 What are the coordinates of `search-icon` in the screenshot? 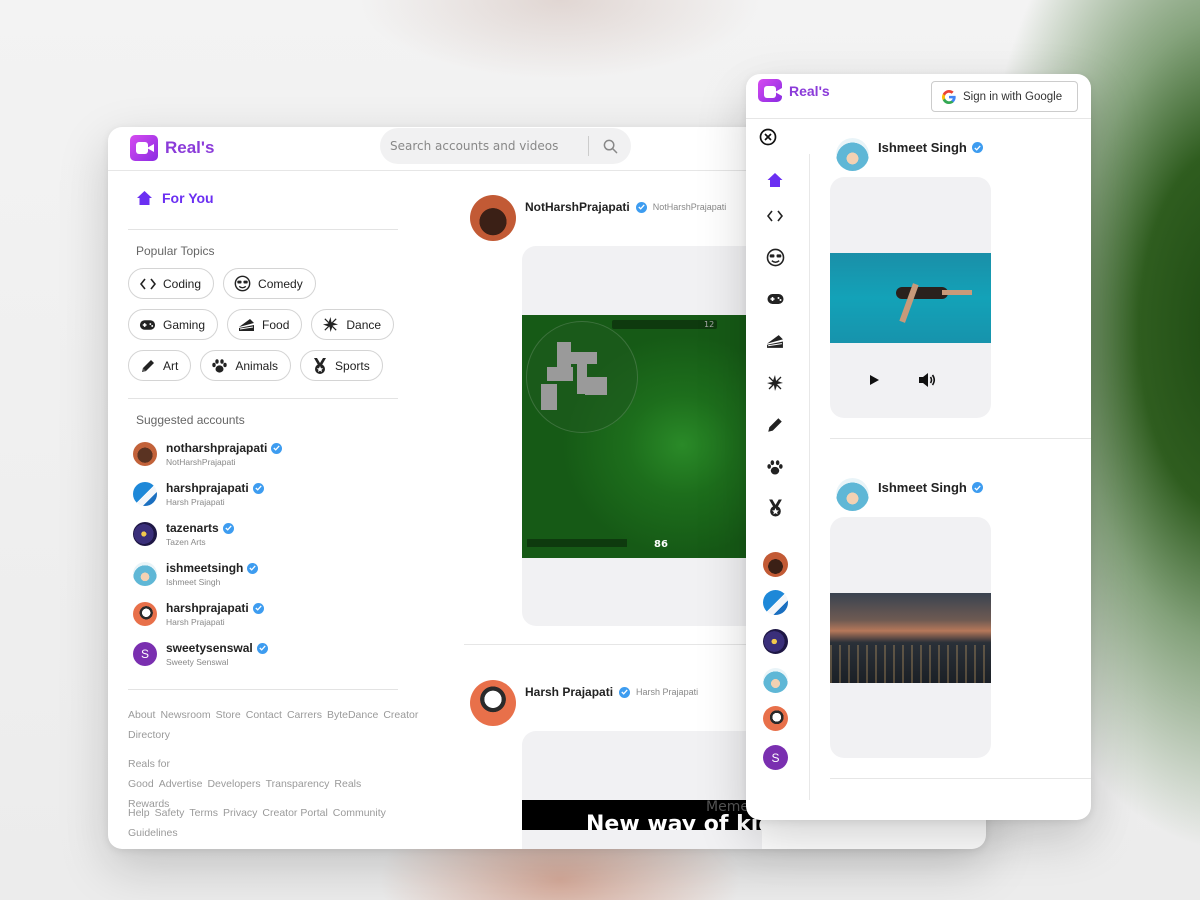 It's located at (610, 146).